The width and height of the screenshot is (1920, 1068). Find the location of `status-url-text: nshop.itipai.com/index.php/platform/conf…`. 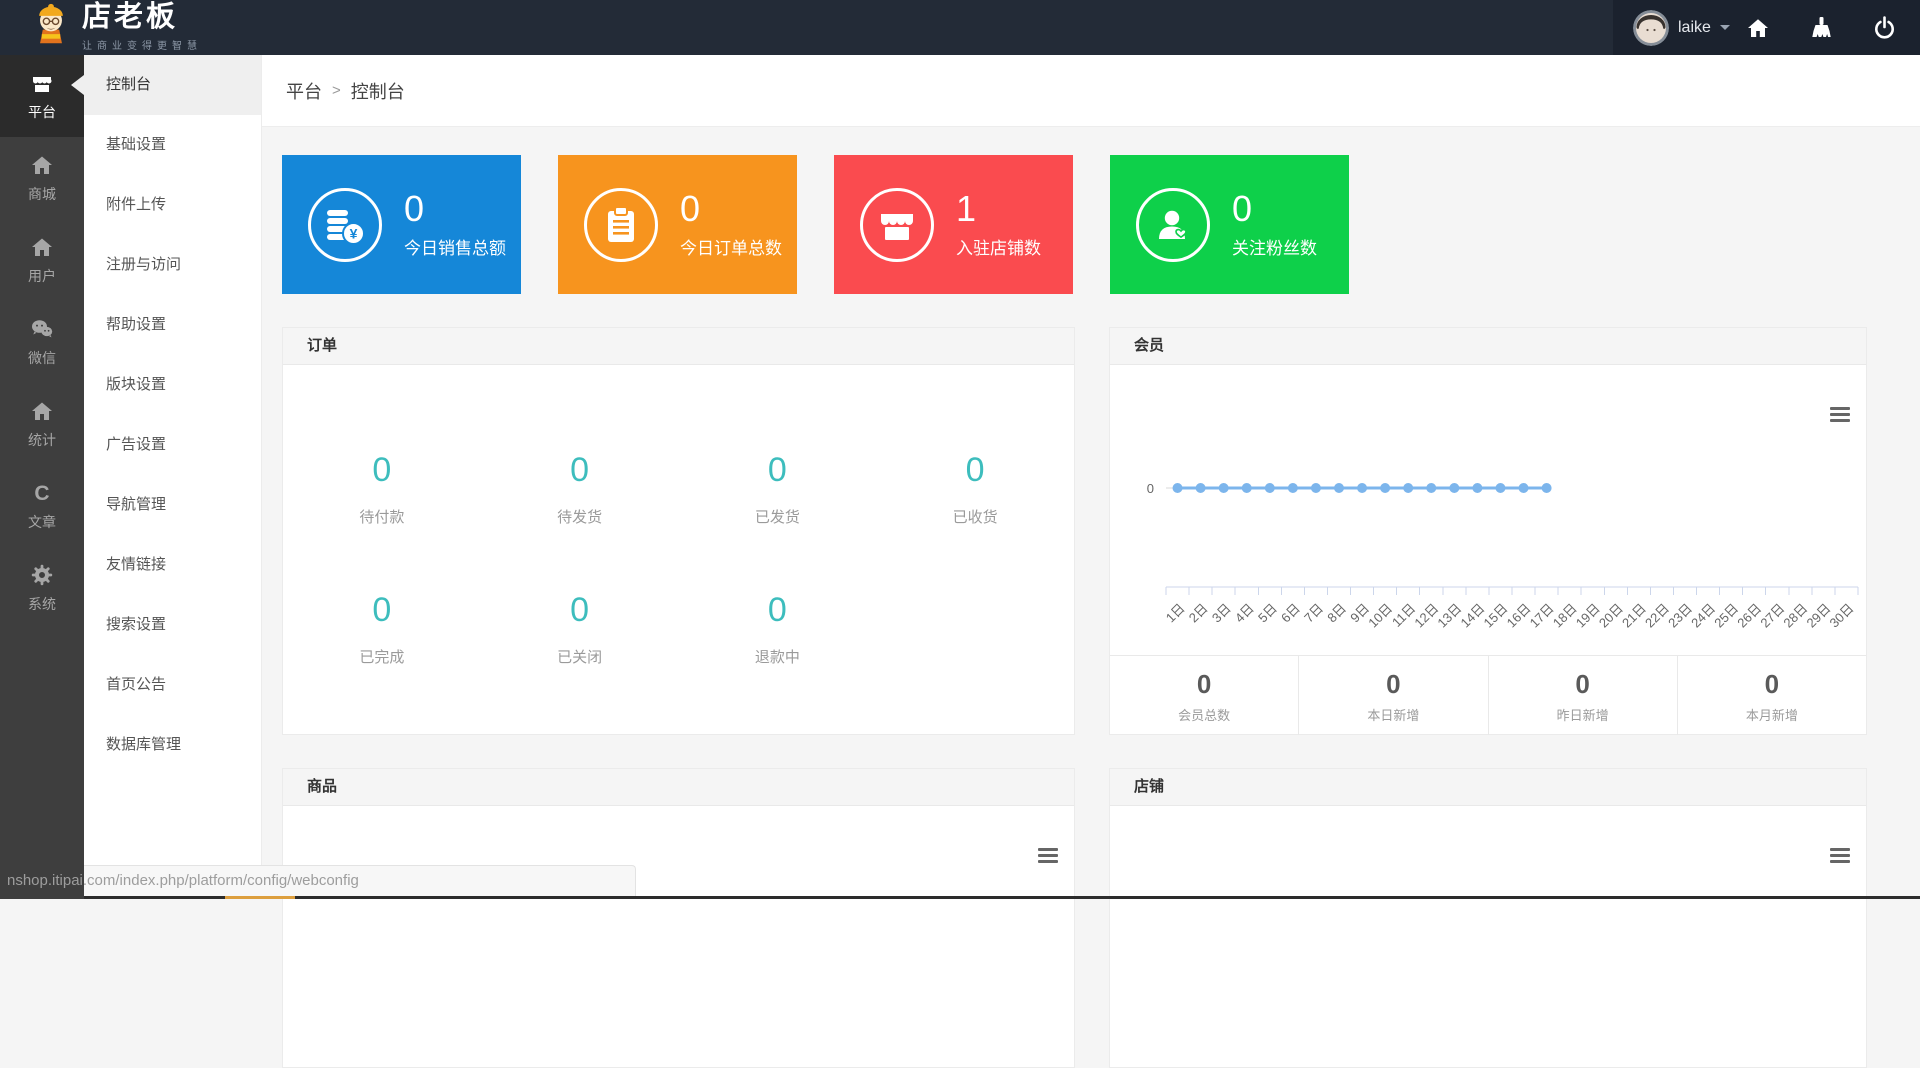

status-url-text: nshop.itipai.com/index.php/platform/conf… is located at coordinates (183, 880).